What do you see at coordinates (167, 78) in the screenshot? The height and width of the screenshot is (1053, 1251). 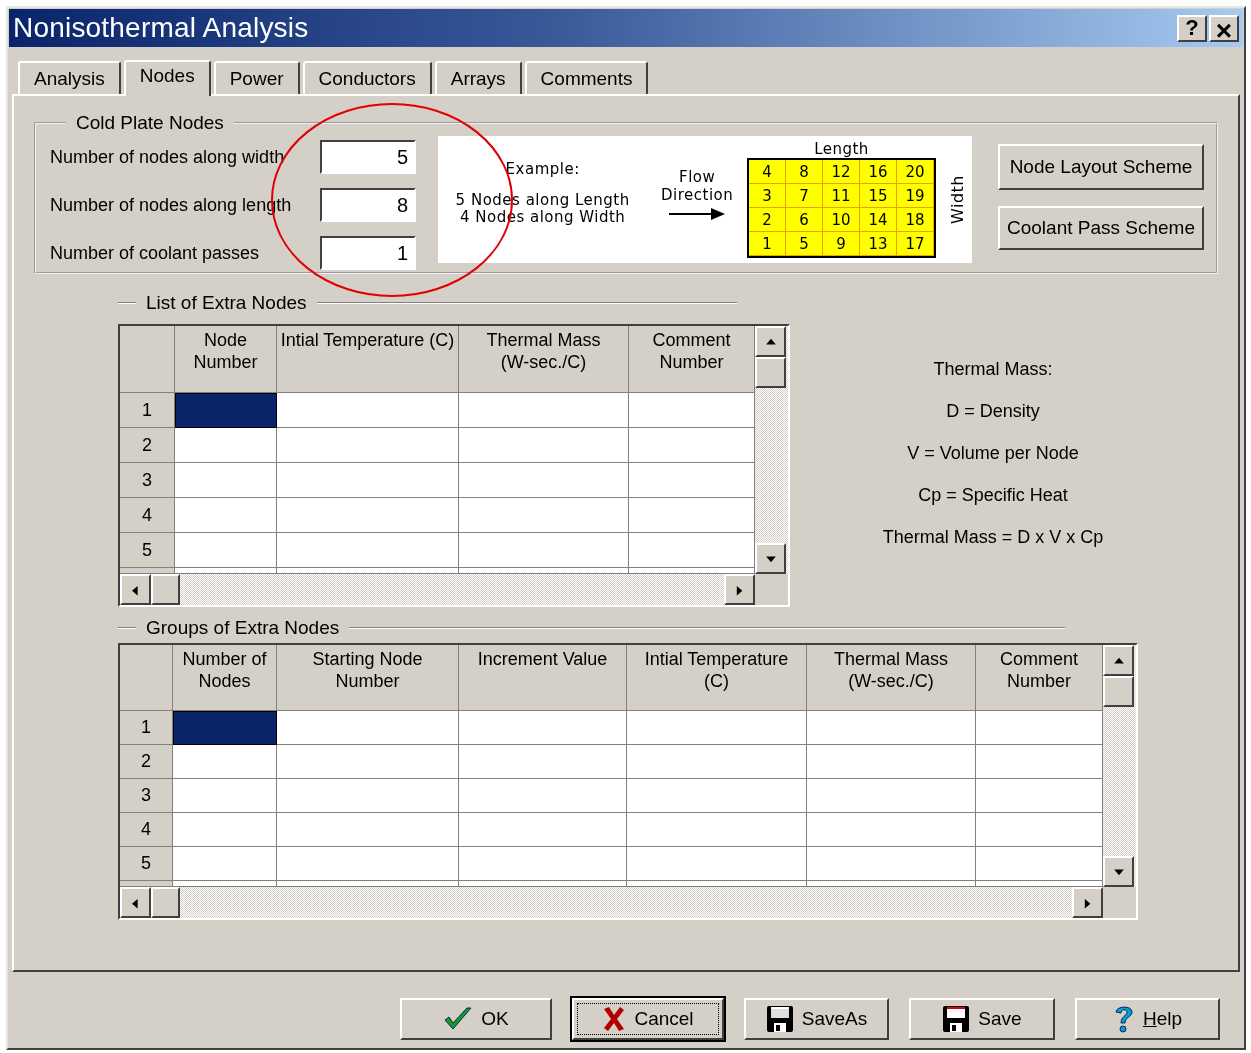 I see `tab: Nodes` at bounding box center [167, 78].